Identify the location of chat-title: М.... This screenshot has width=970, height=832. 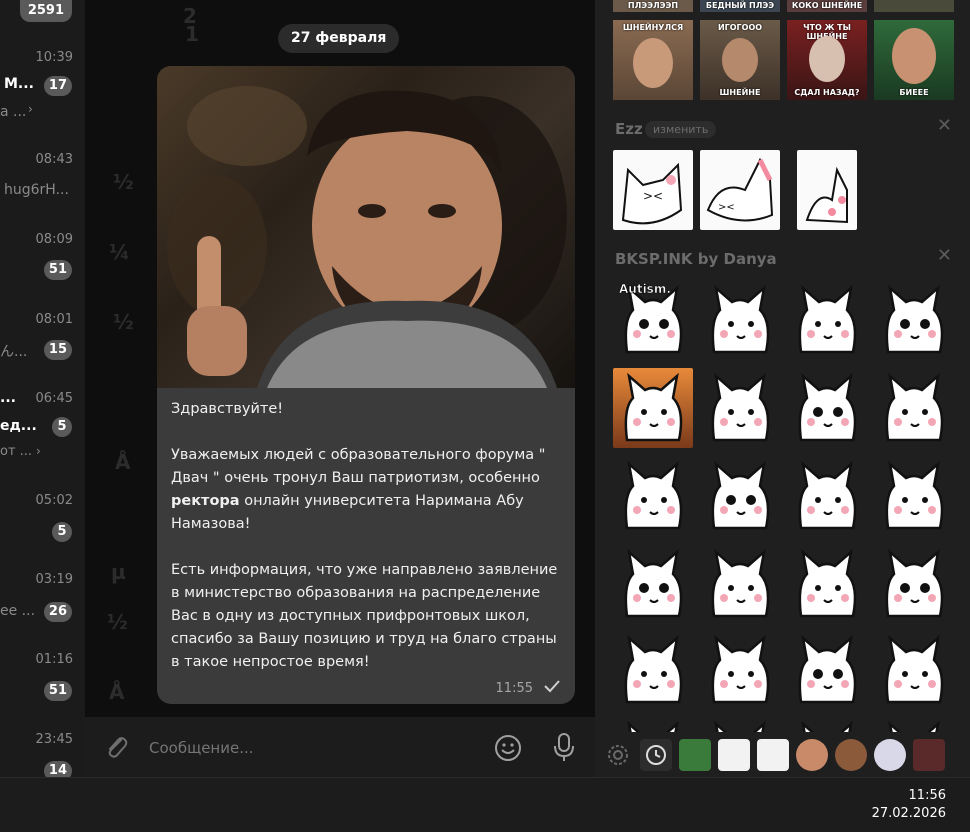
(19, 84).